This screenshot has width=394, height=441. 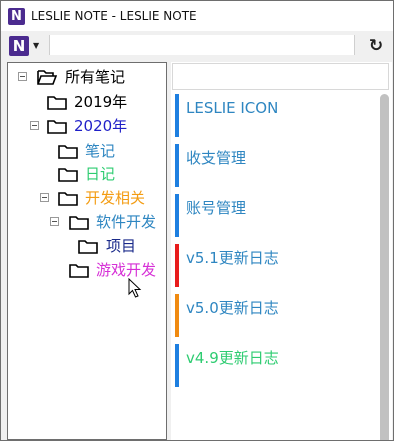 What do you see at coordinates (101, 102) in the screenshot?
I see `tree-item-label: 2019年` at bounding box center [101, 102].